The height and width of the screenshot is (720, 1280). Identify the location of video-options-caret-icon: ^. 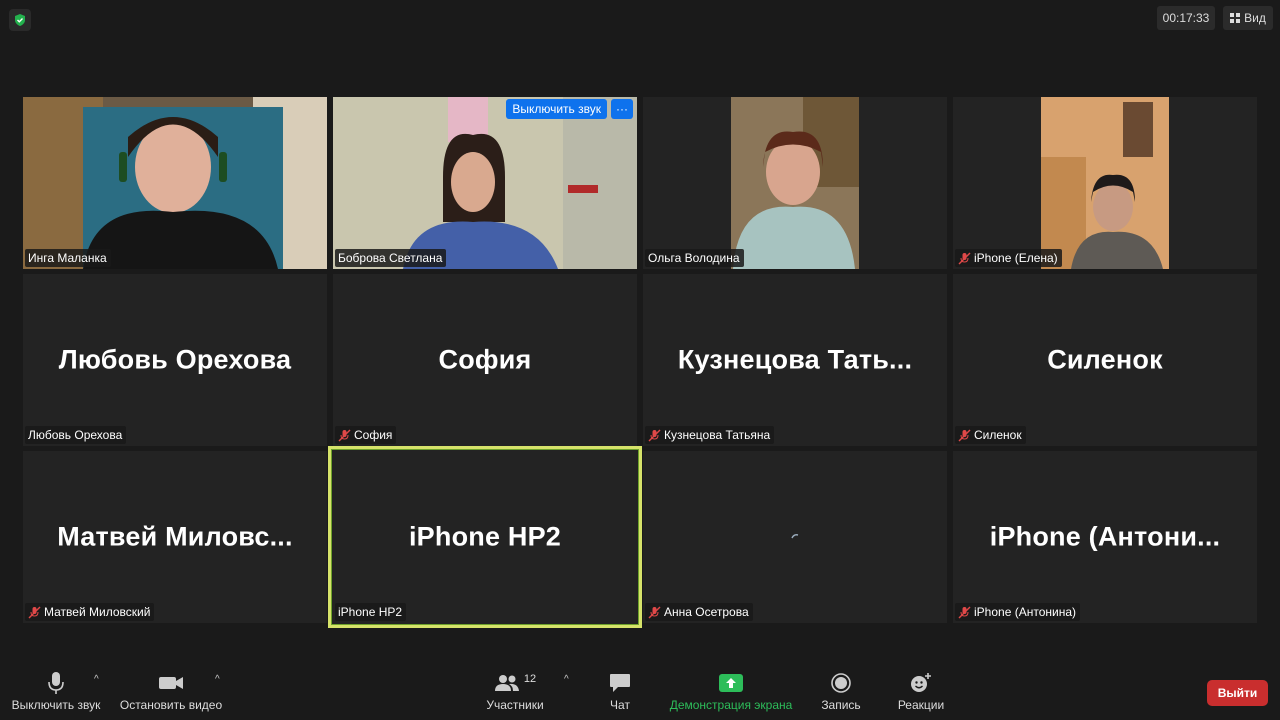
(217, 679).